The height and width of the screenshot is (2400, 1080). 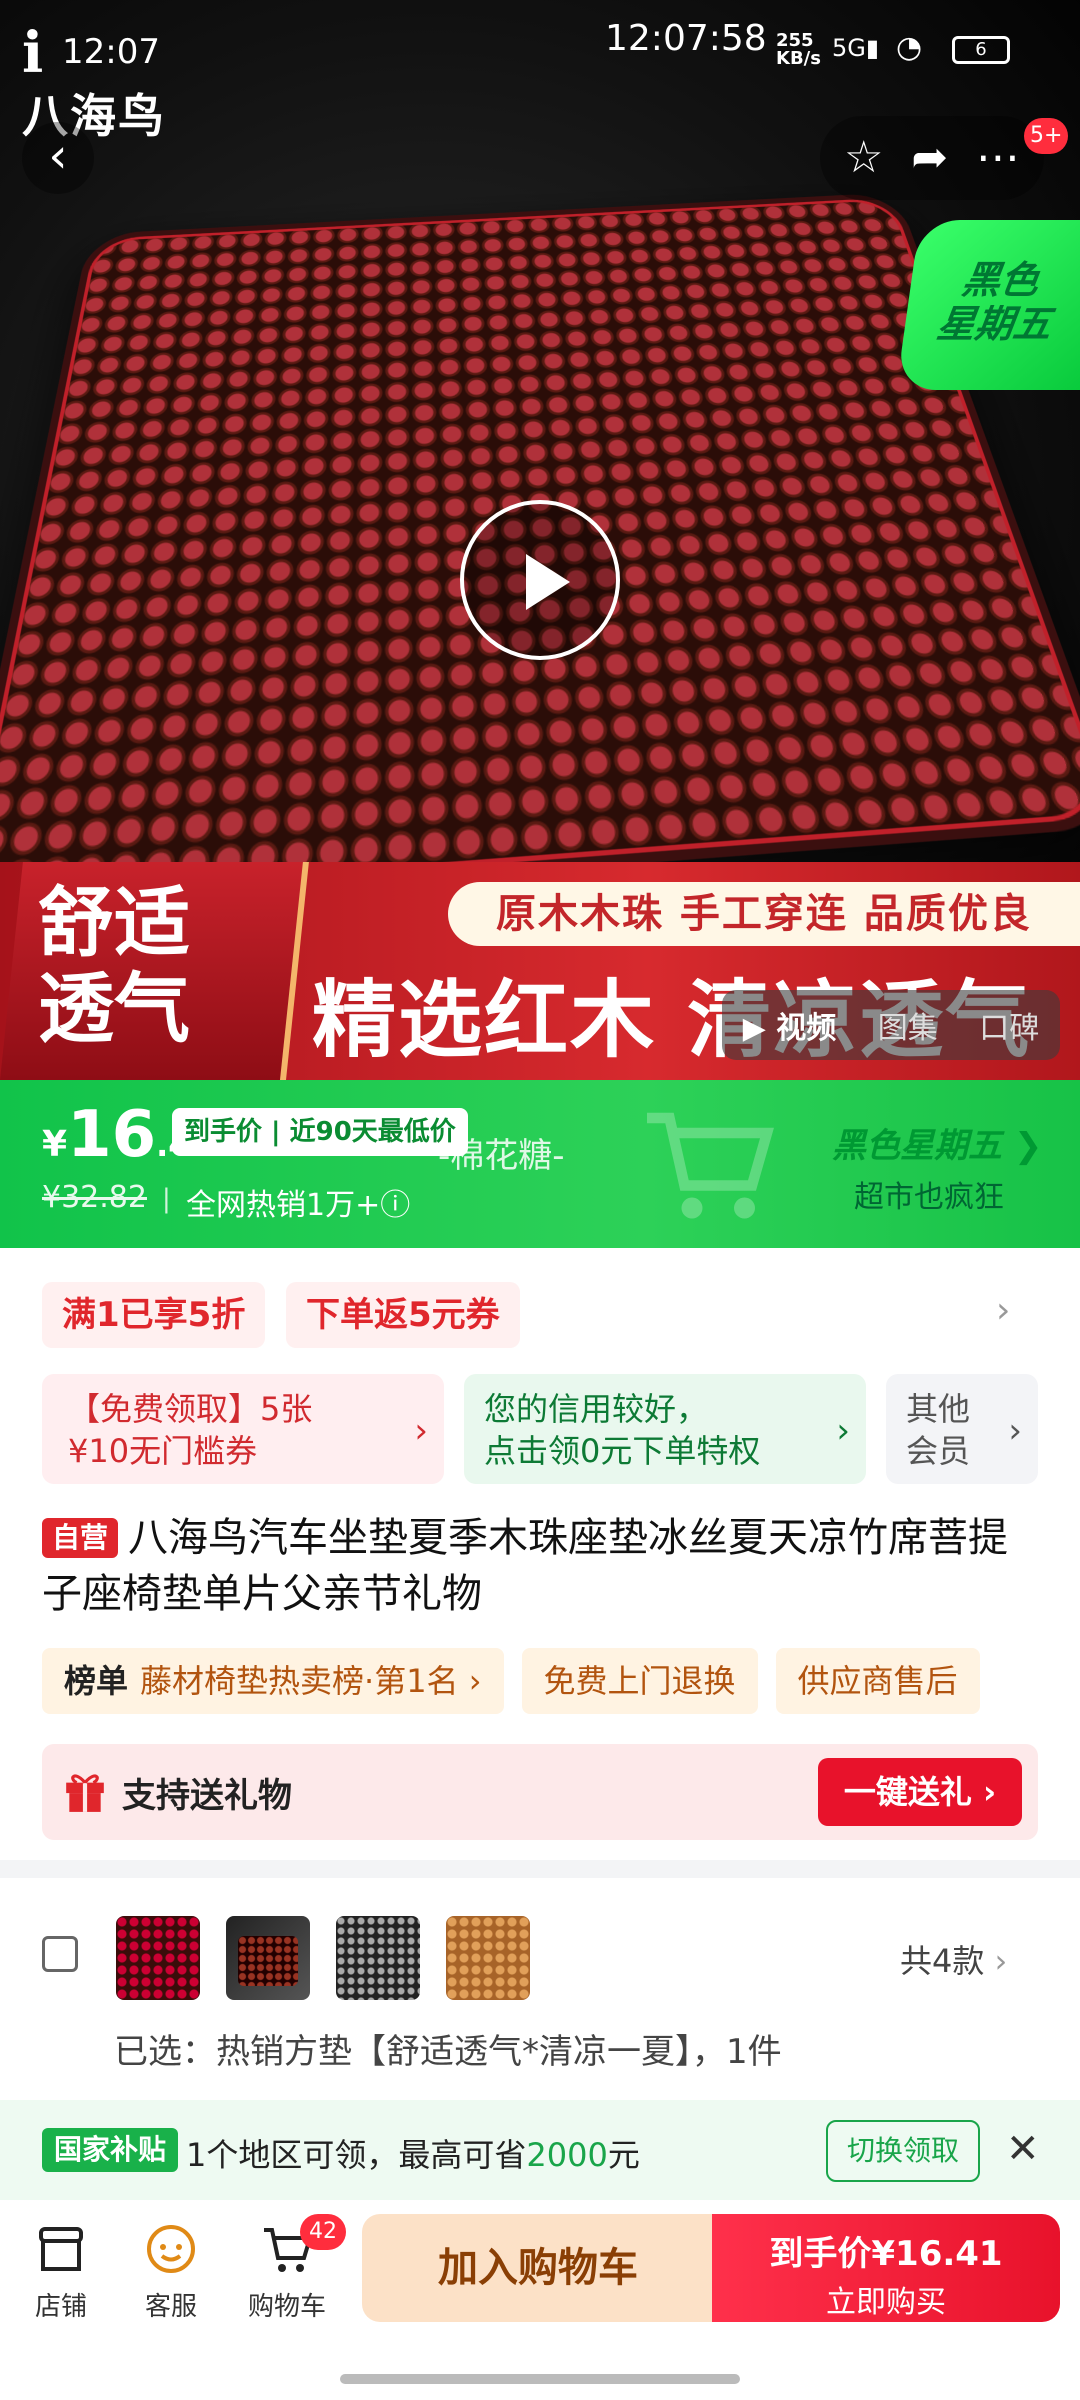 I want to click on bottom-action-bar: 店铺 客服 购物车 42 加入购物车 到手价¥16.41 立即购买, so click(x=540, y=2300).